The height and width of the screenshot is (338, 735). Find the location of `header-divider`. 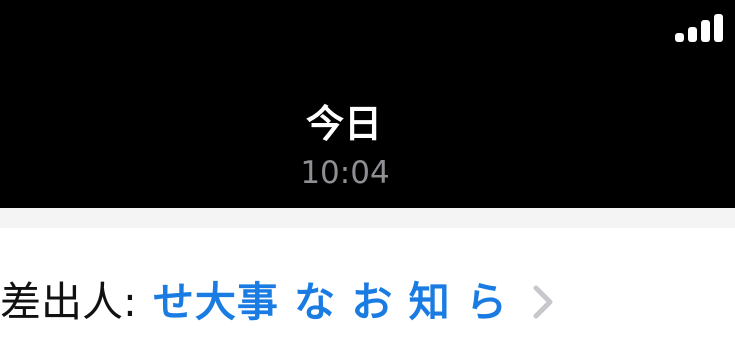

header-divider is located at coordinates (367, 218).